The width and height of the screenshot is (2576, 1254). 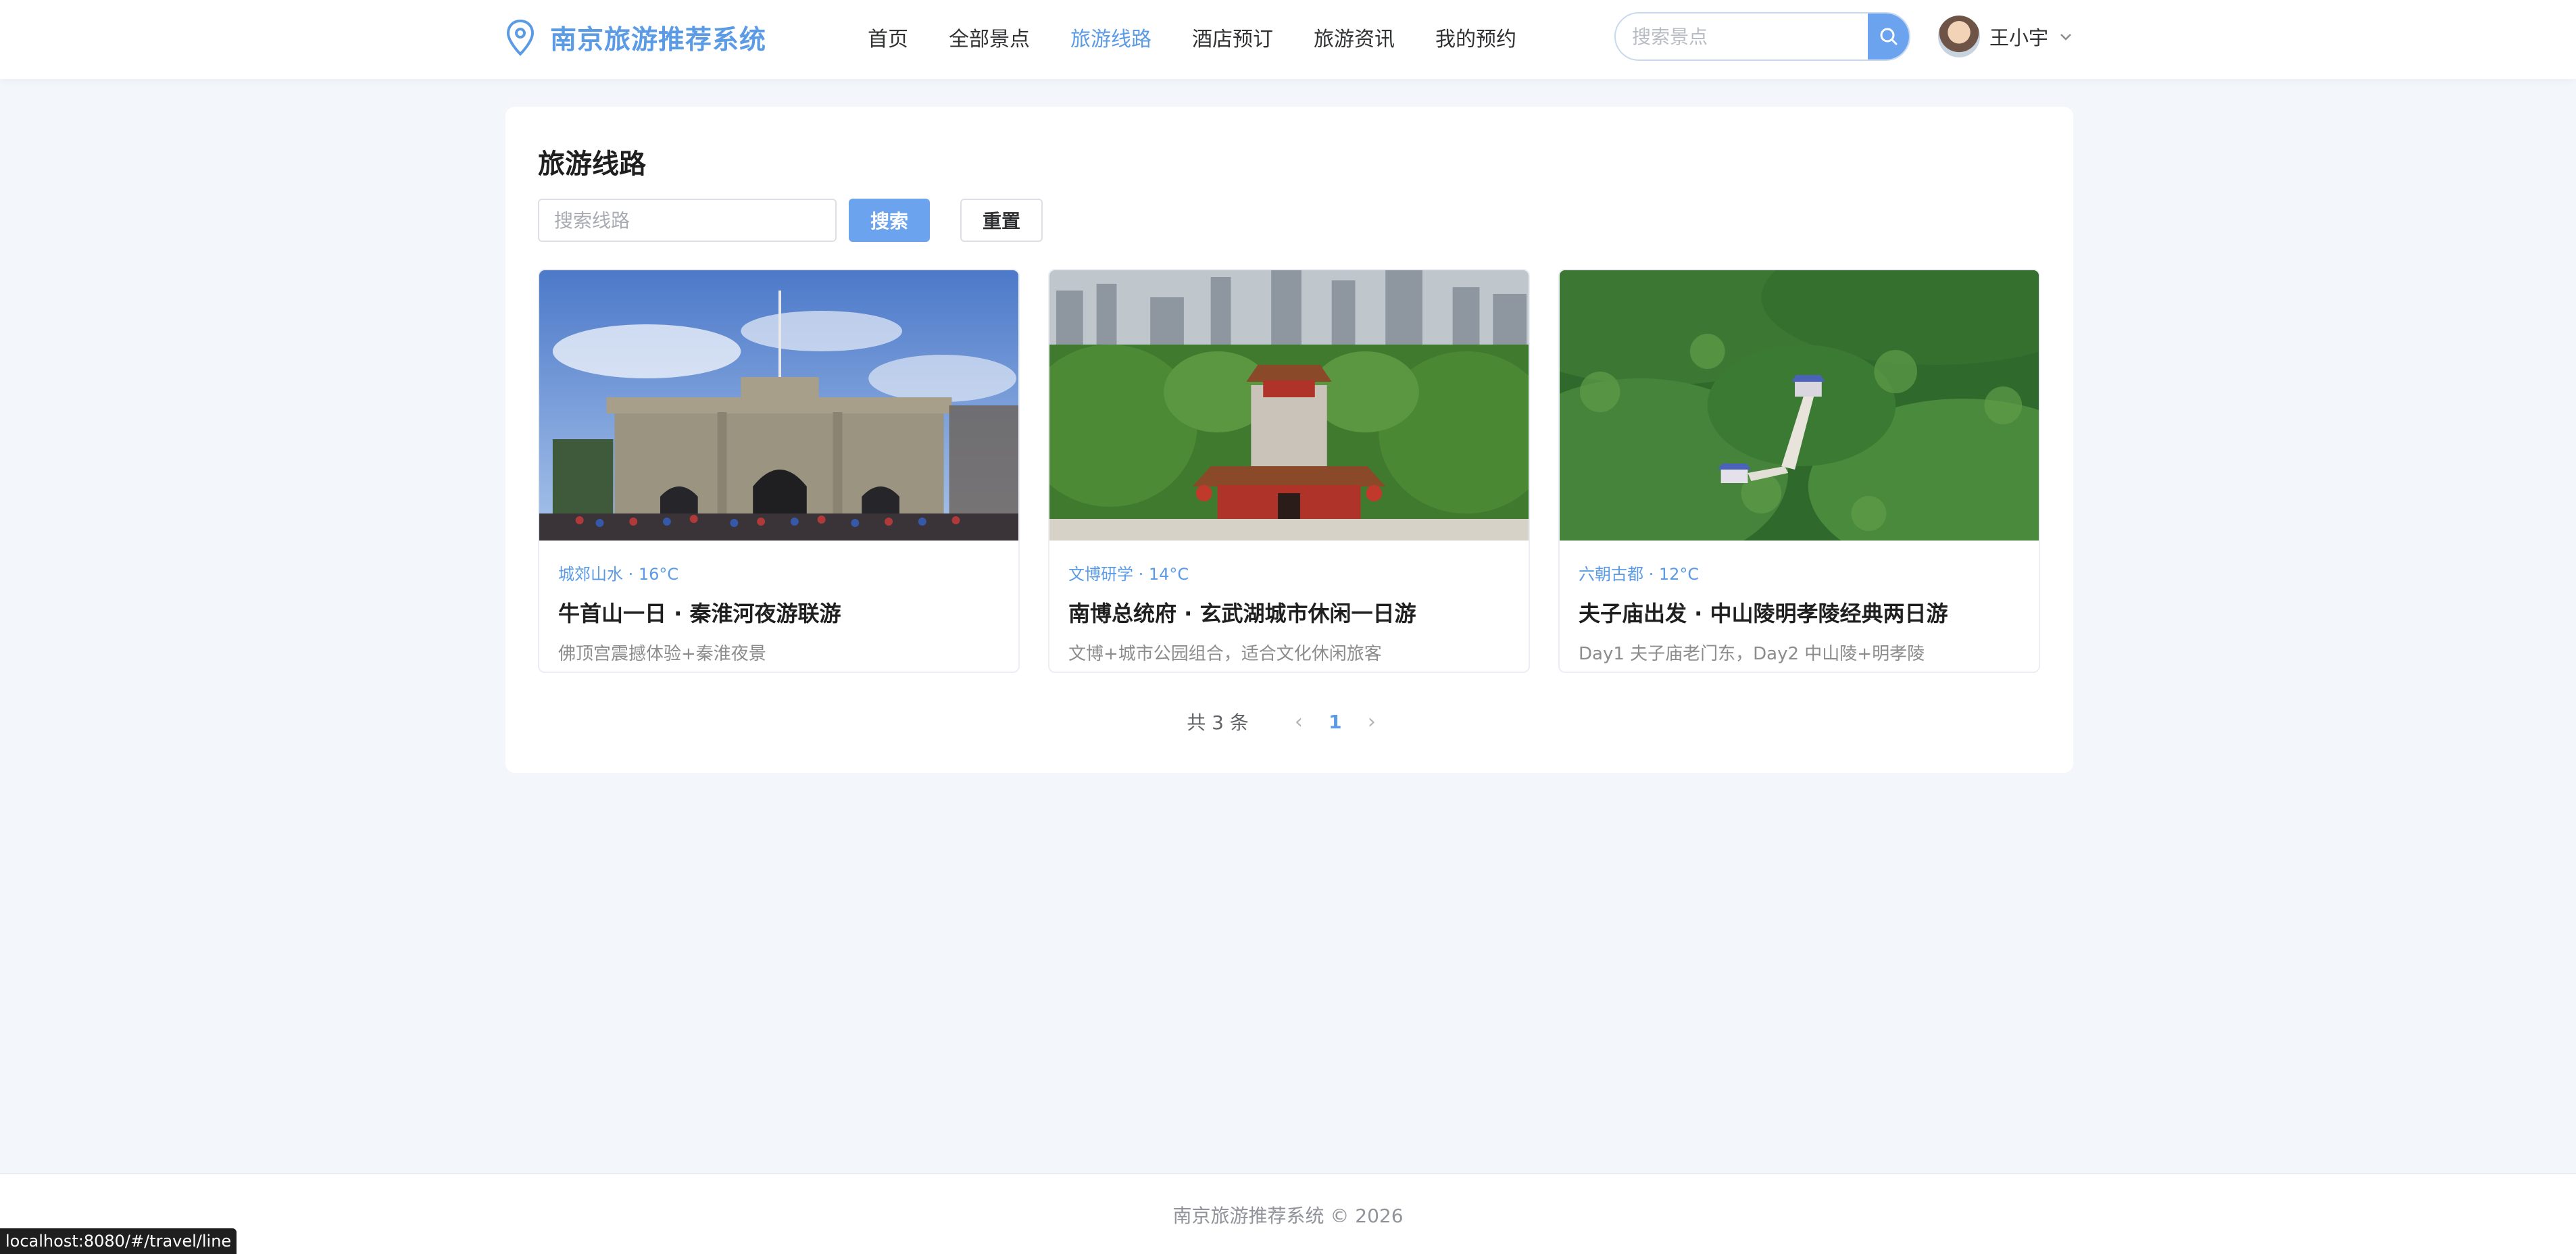 I want to click on route-search-input, so click(x=687, y=220).